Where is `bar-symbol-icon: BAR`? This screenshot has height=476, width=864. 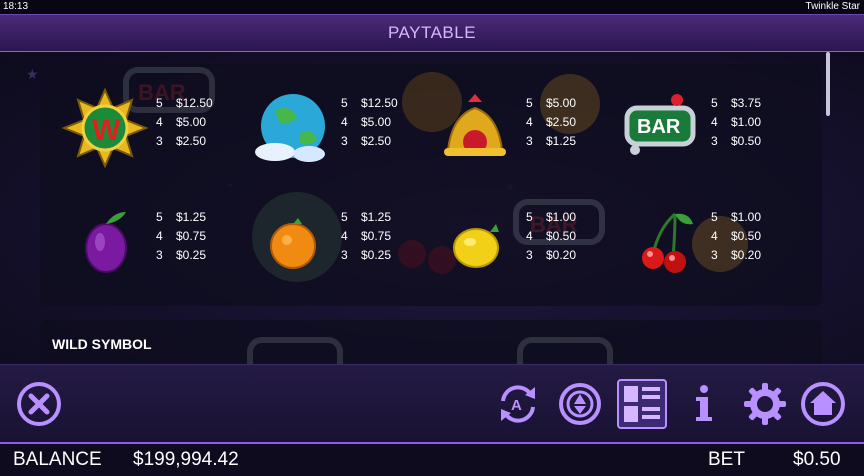
bar-symbol-icon: BAR is located at coordinates (660, 124).